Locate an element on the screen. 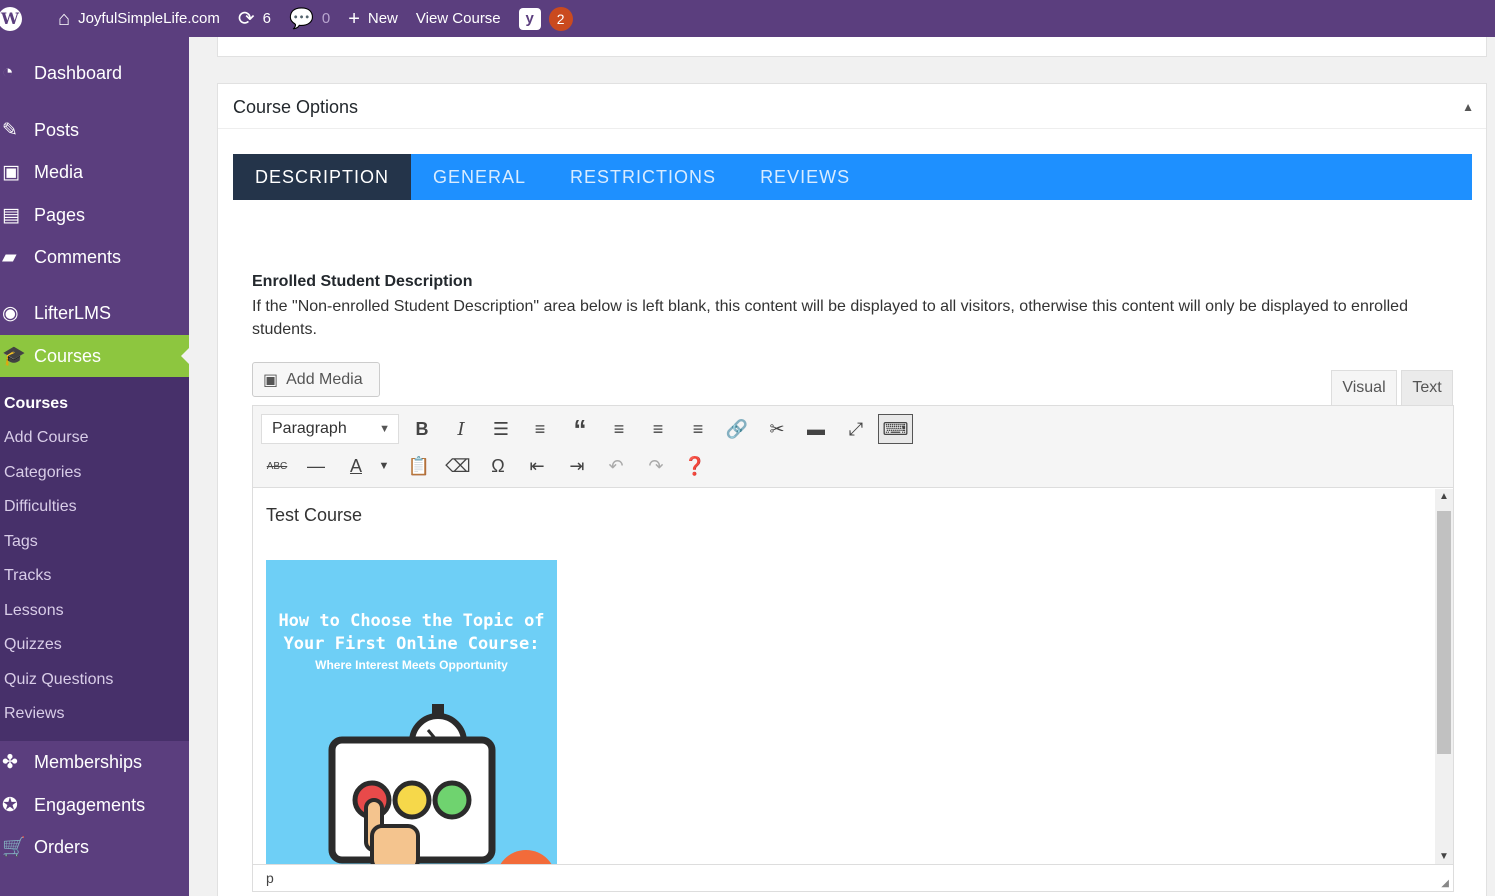 The width and height of the screenshot is (1495, 896). yoast-menu: y 2 is located at coordinates (545, 18).